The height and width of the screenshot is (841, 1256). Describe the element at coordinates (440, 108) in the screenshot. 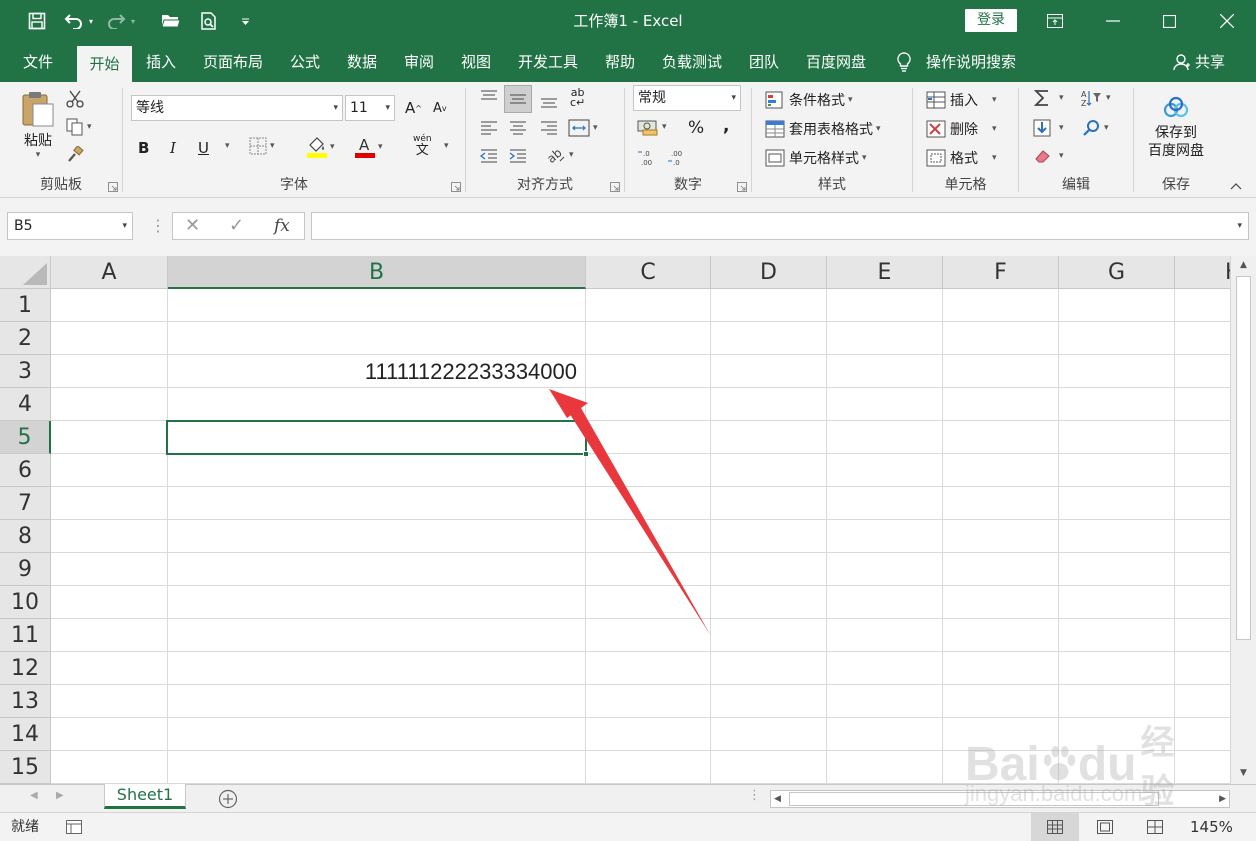

I see `decrease-font-button: Av` at that location.